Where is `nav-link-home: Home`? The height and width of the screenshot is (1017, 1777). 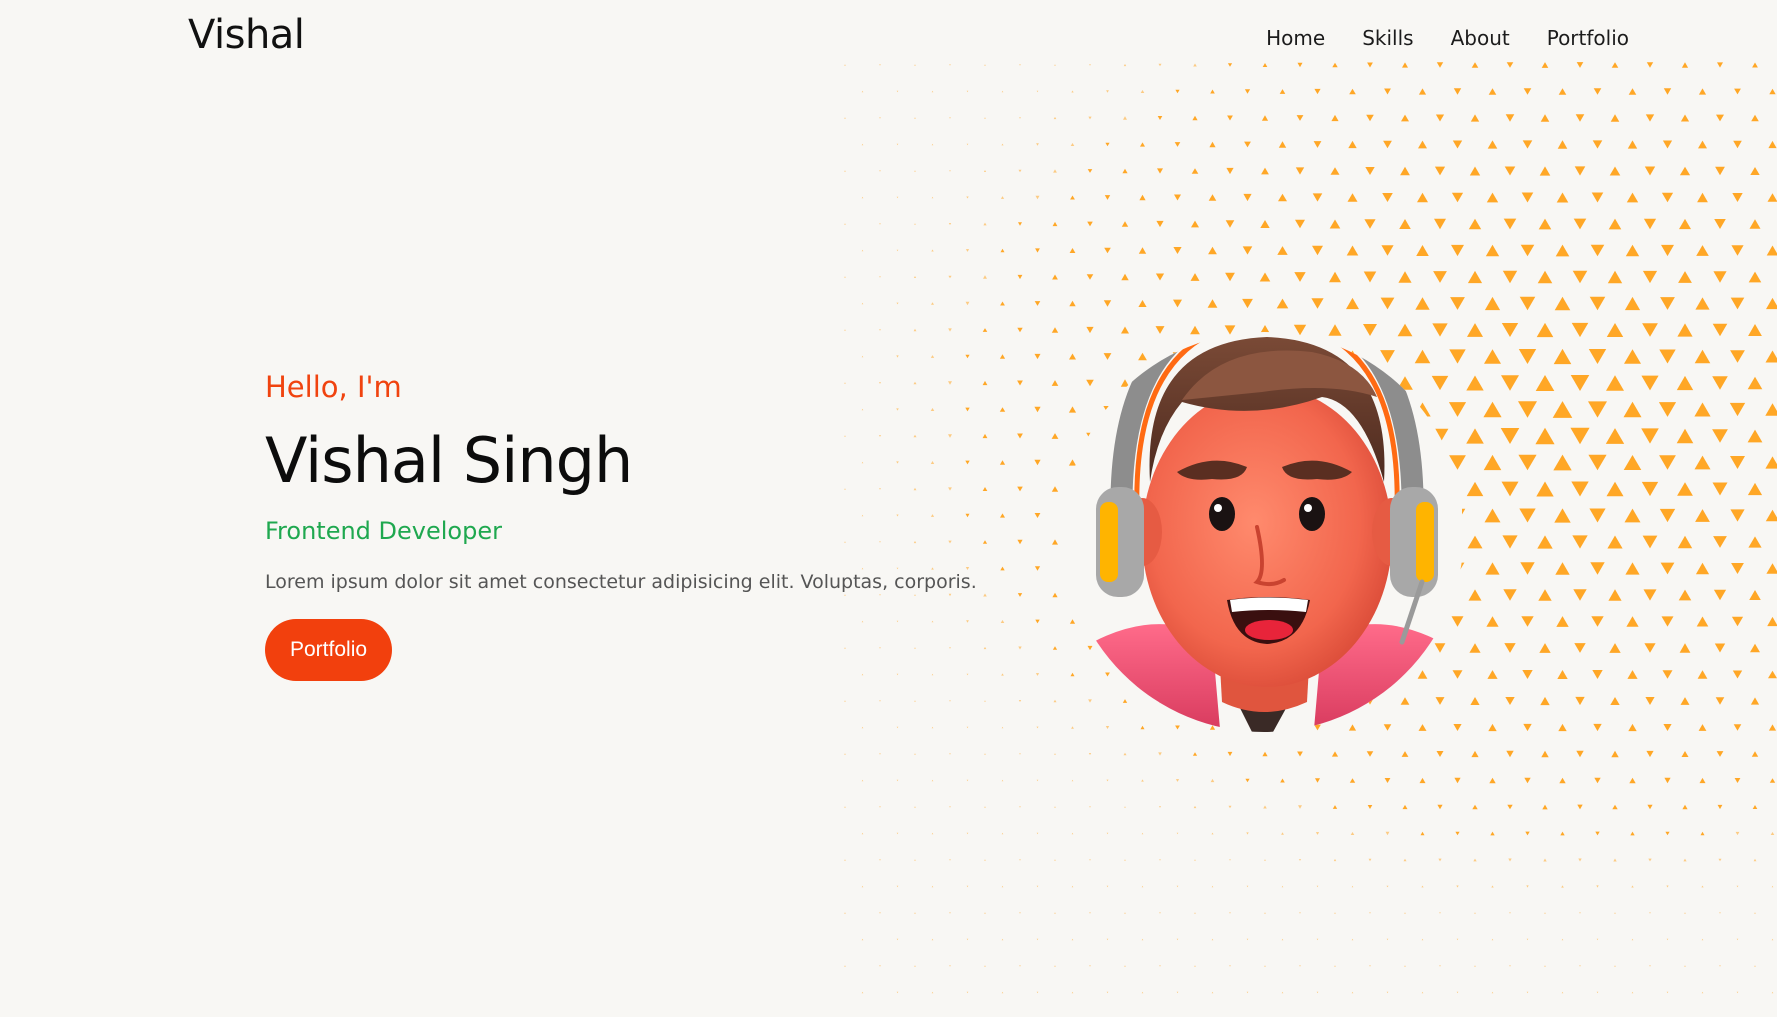
nav-link-home: Home is located at coordinates (1295, 38).